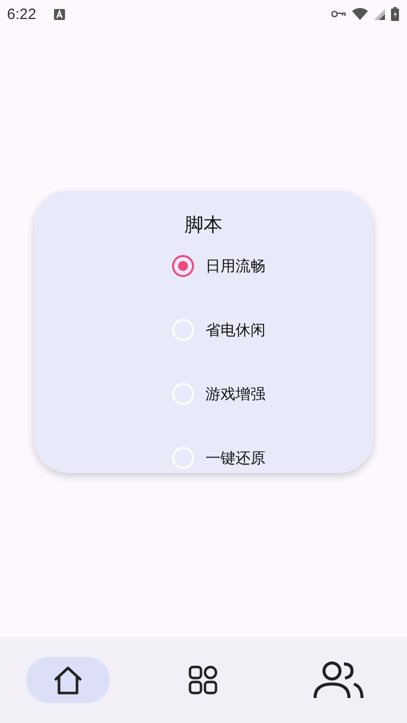  I want to click on radio-button, so click(183, 266).